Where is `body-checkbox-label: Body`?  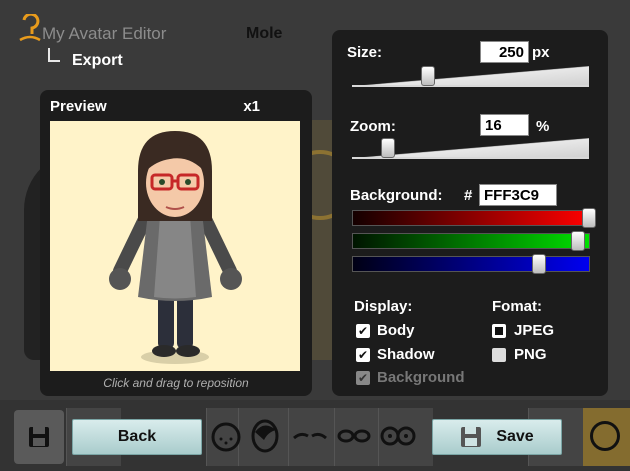
body-checkbox-label: Body is located at coordinates (396, 330).